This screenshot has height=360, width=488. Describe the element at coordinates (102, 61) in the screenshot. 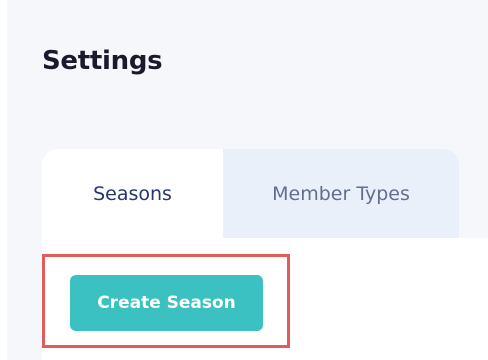

I see `page-title: Settings` at that location.